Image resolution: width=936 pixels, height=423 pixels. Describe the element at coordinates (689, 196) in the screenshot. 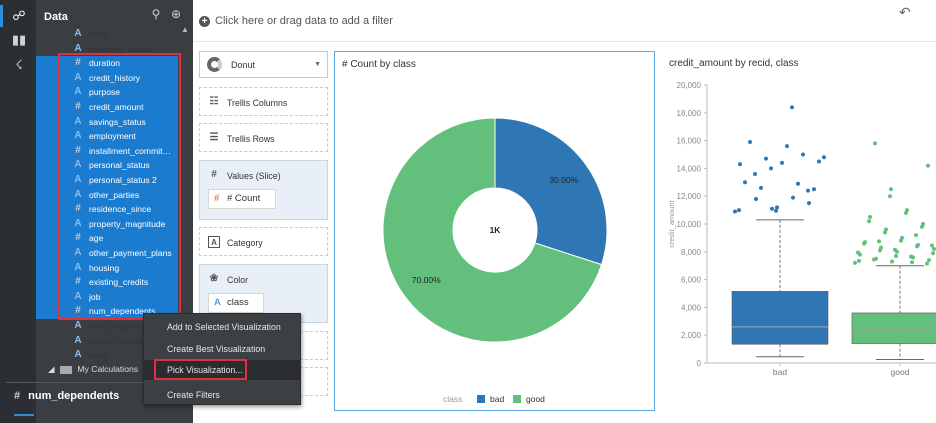

I see `y-tick-label: 12,000` at that location.